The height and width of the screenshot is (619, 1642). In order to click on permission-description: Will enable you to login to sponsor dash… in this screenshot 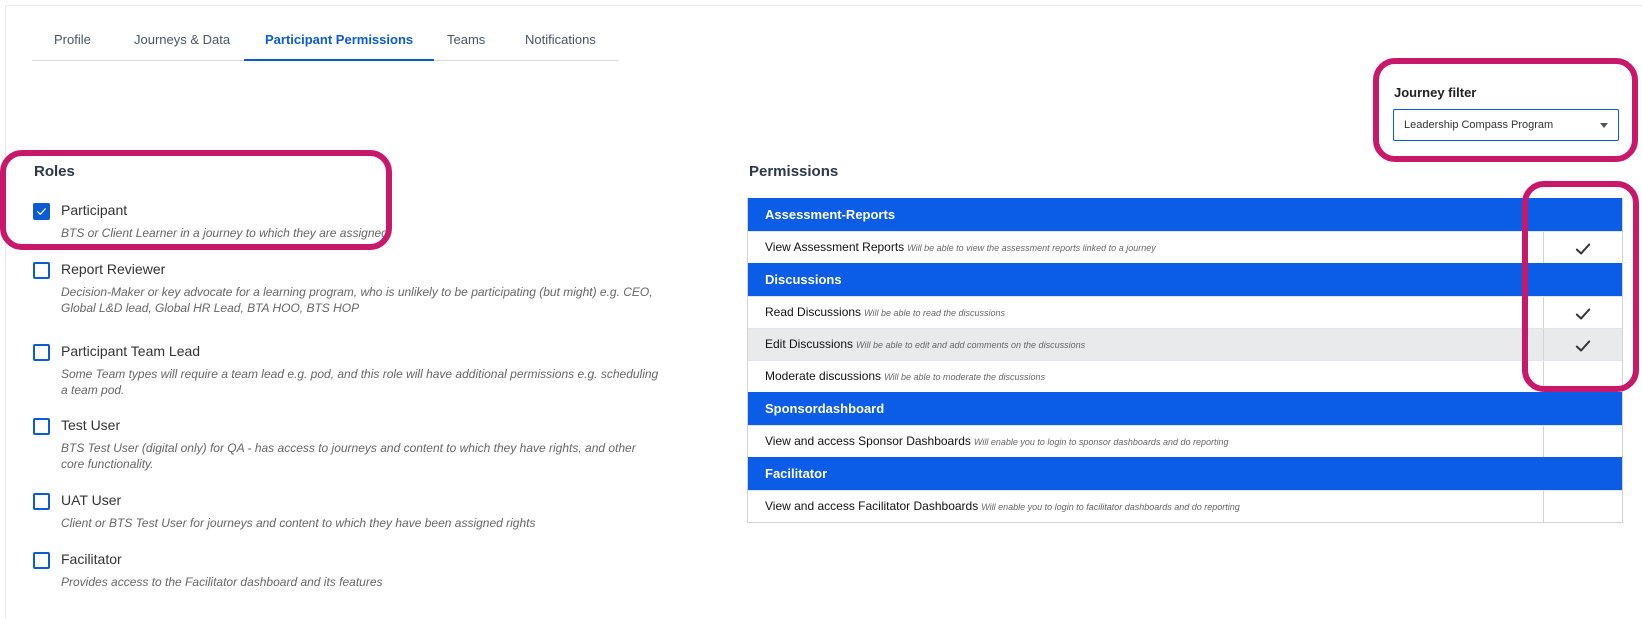, I will do `click(1101, 442)`.